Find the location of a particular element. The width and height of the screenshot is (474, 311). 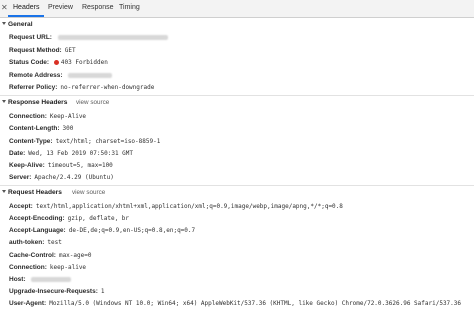

header-value: keep-alive is located at coordinates (68, 267).